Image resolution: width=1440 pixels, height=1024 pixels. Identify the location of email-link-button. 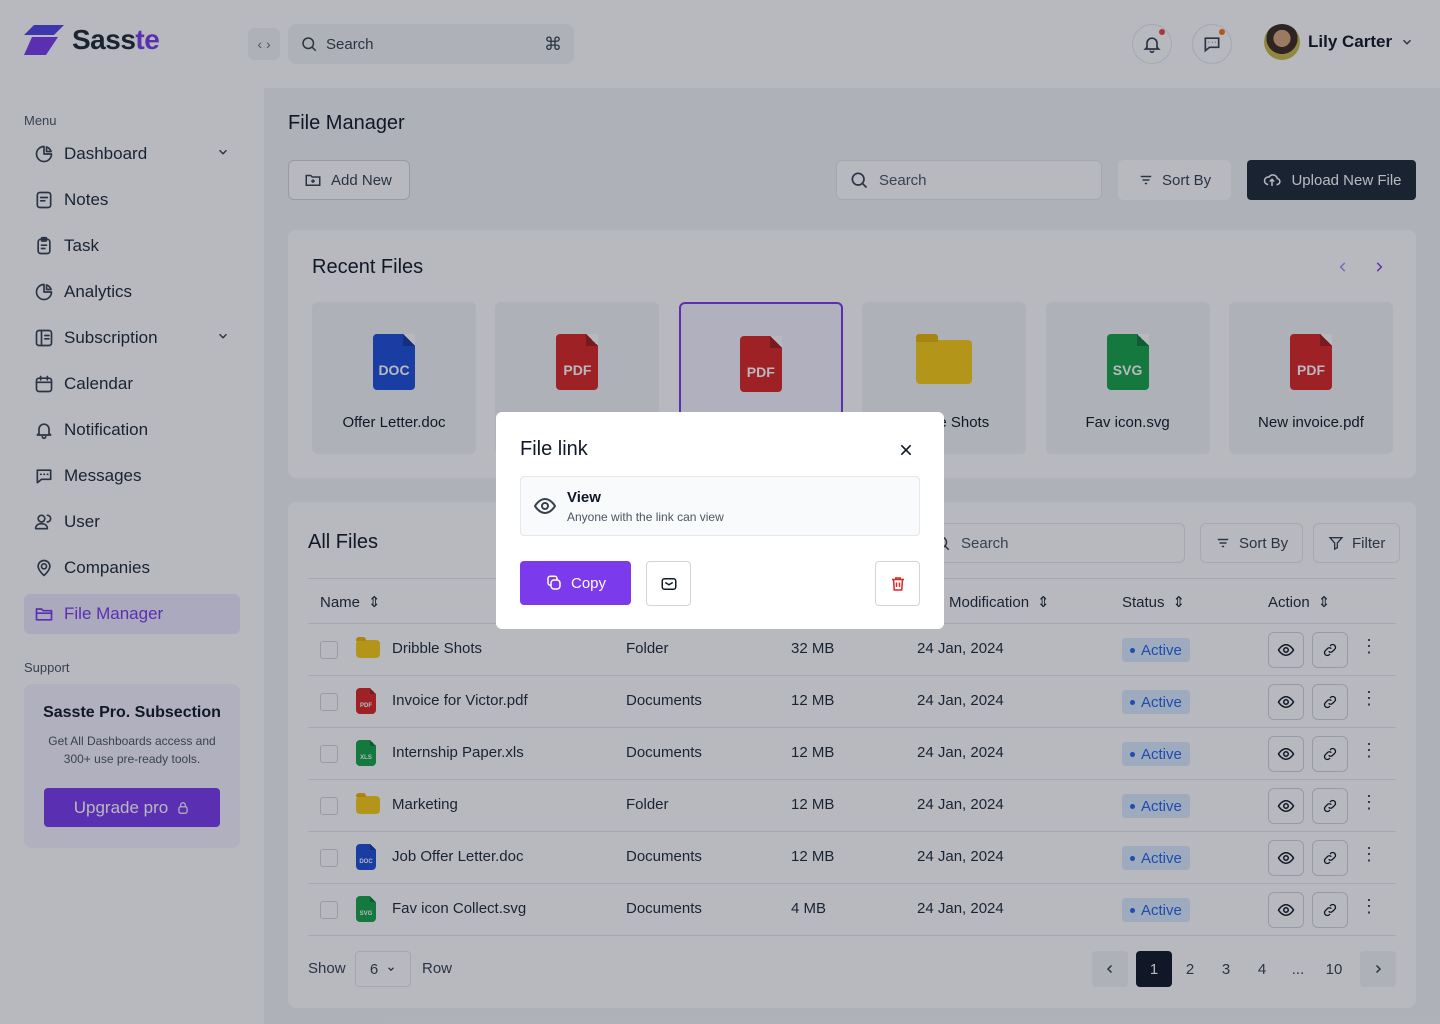
(668, 583).